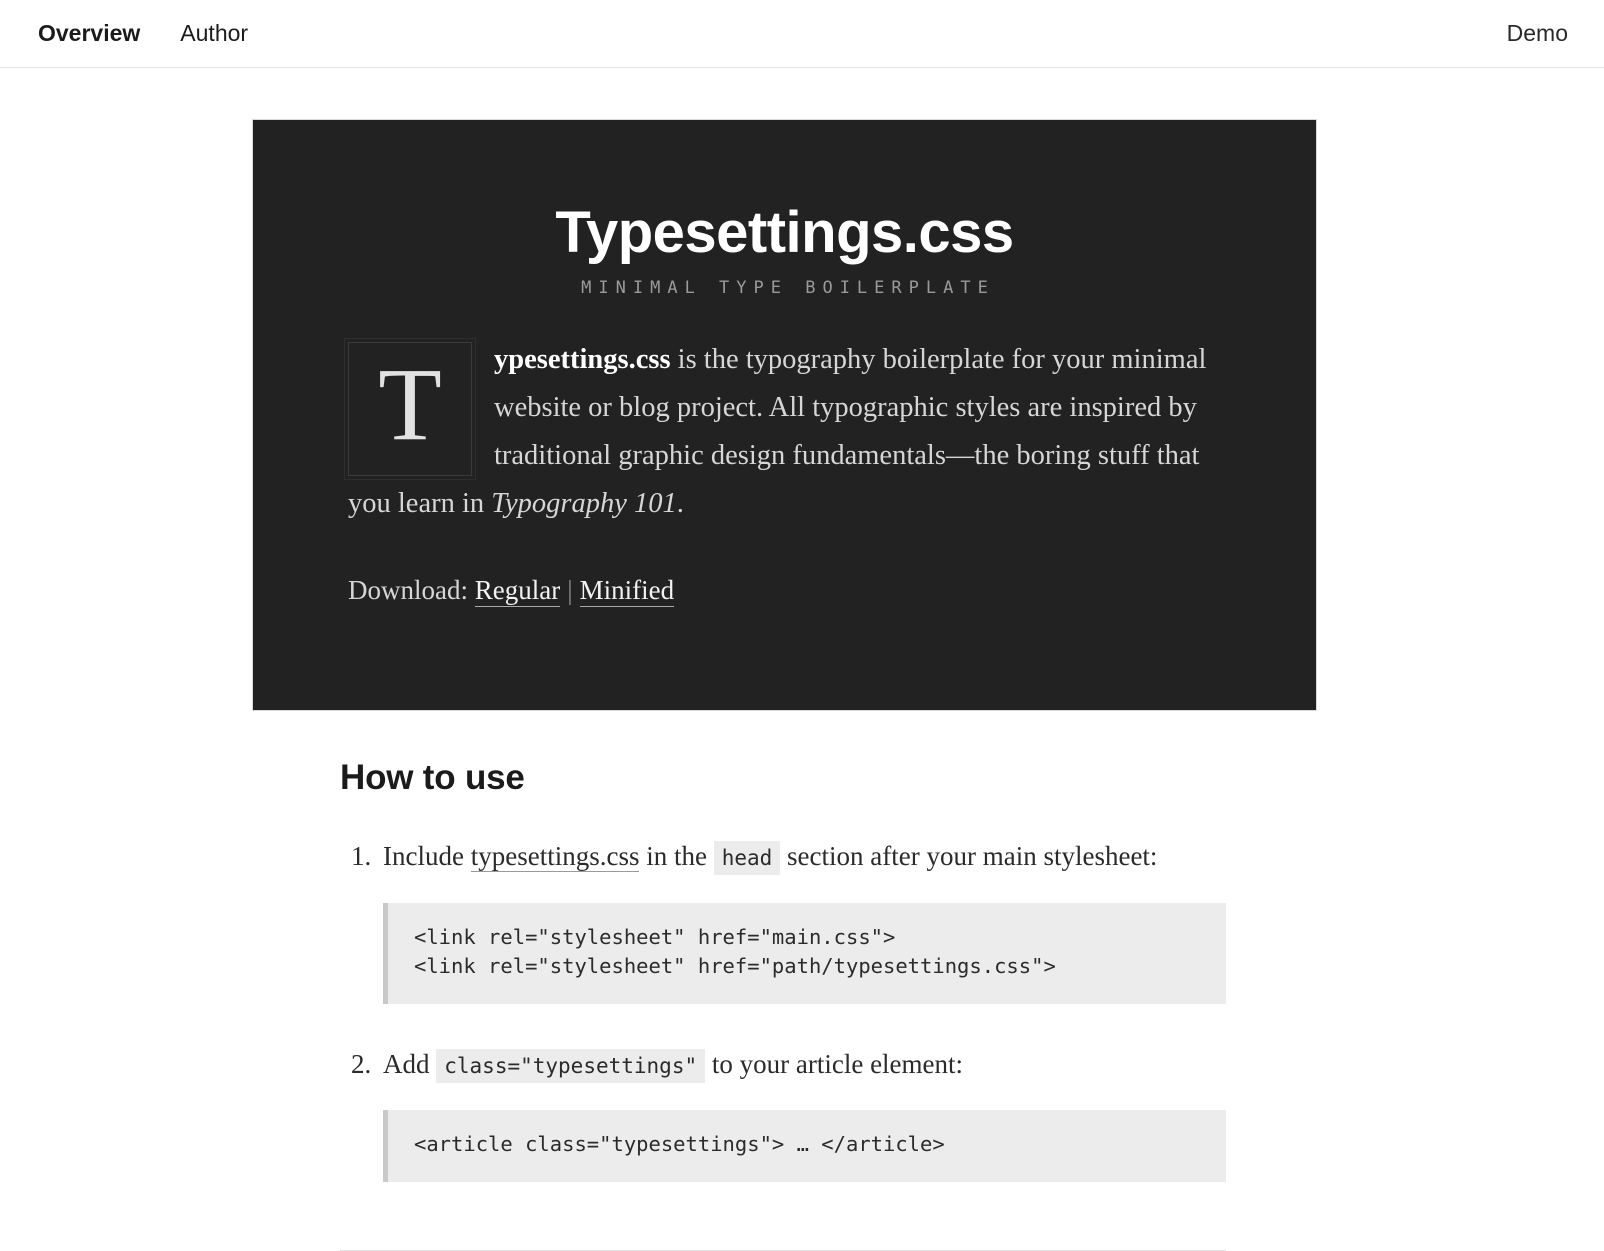 This screenshot has width=1604, height=1251. What do you see at coordinates (408, 590) in the screenshot?
I see `download-label: Download:` at bounding box center [408, 590].